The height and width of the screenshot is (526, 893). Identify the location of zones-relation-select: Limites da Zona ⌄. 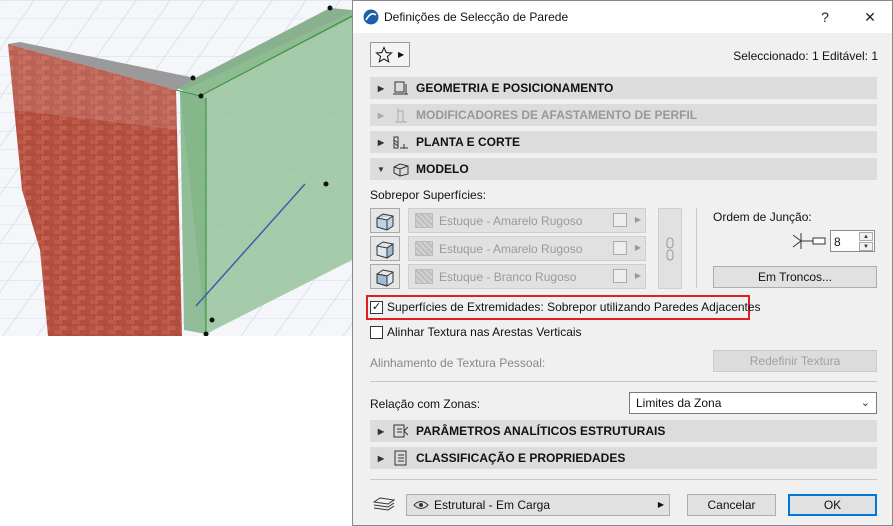
(753, 403).